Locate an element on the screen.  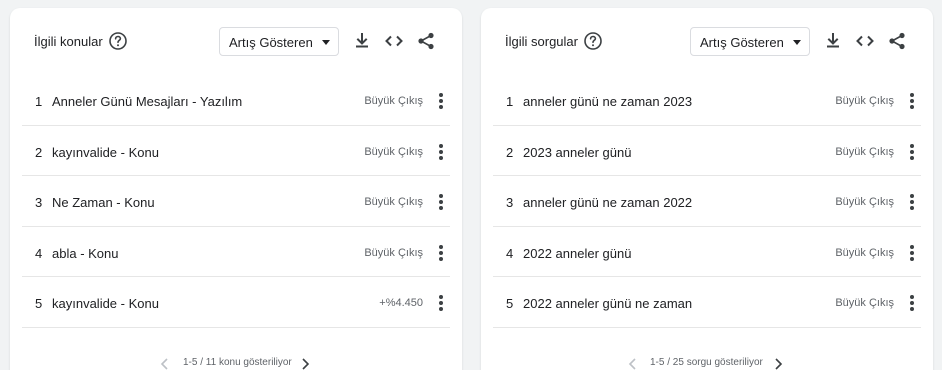
list-item: 2 2023 anneler günü Büyük Çıkış is located at coordinates (707, 151).